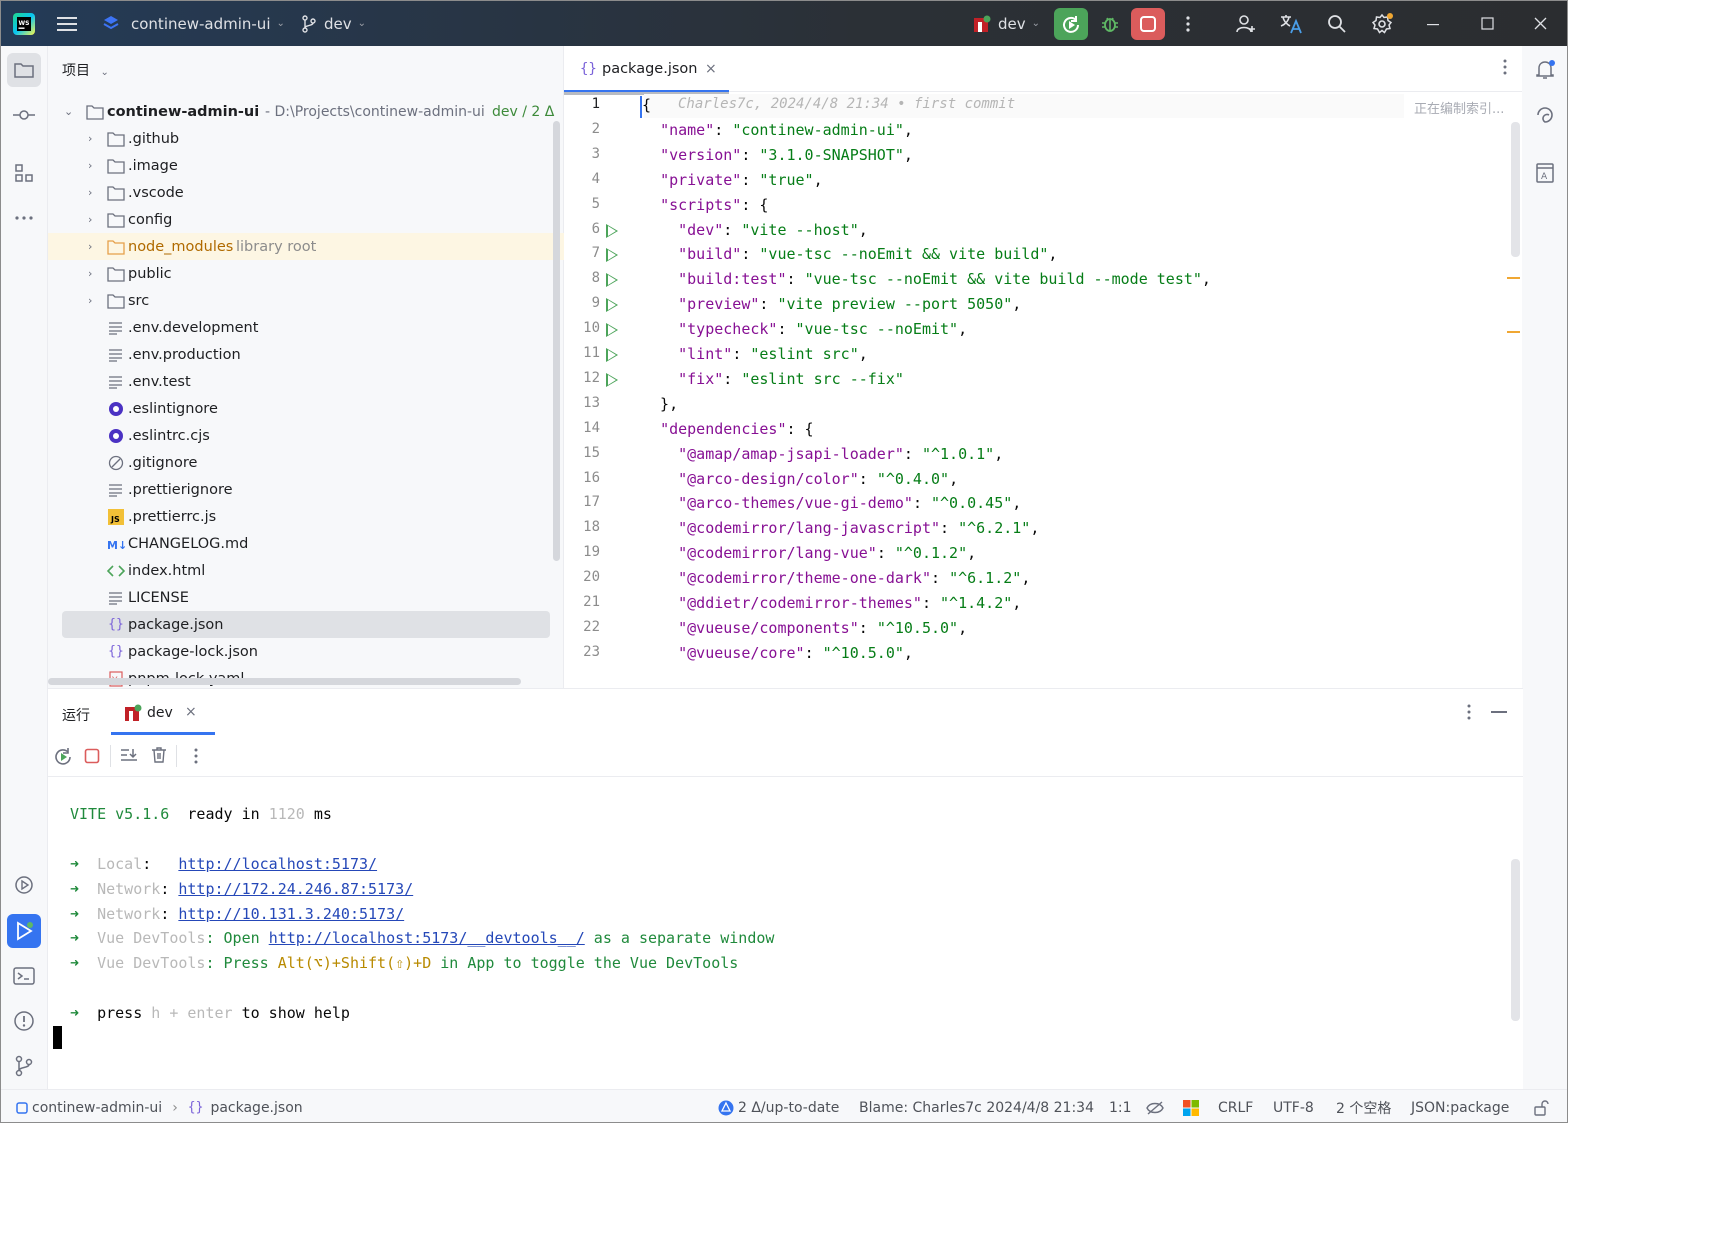  What do you see at coordinates (1488, 23) in the screenshot?
I see `maximize-button` at bounding box center [1488, 23].